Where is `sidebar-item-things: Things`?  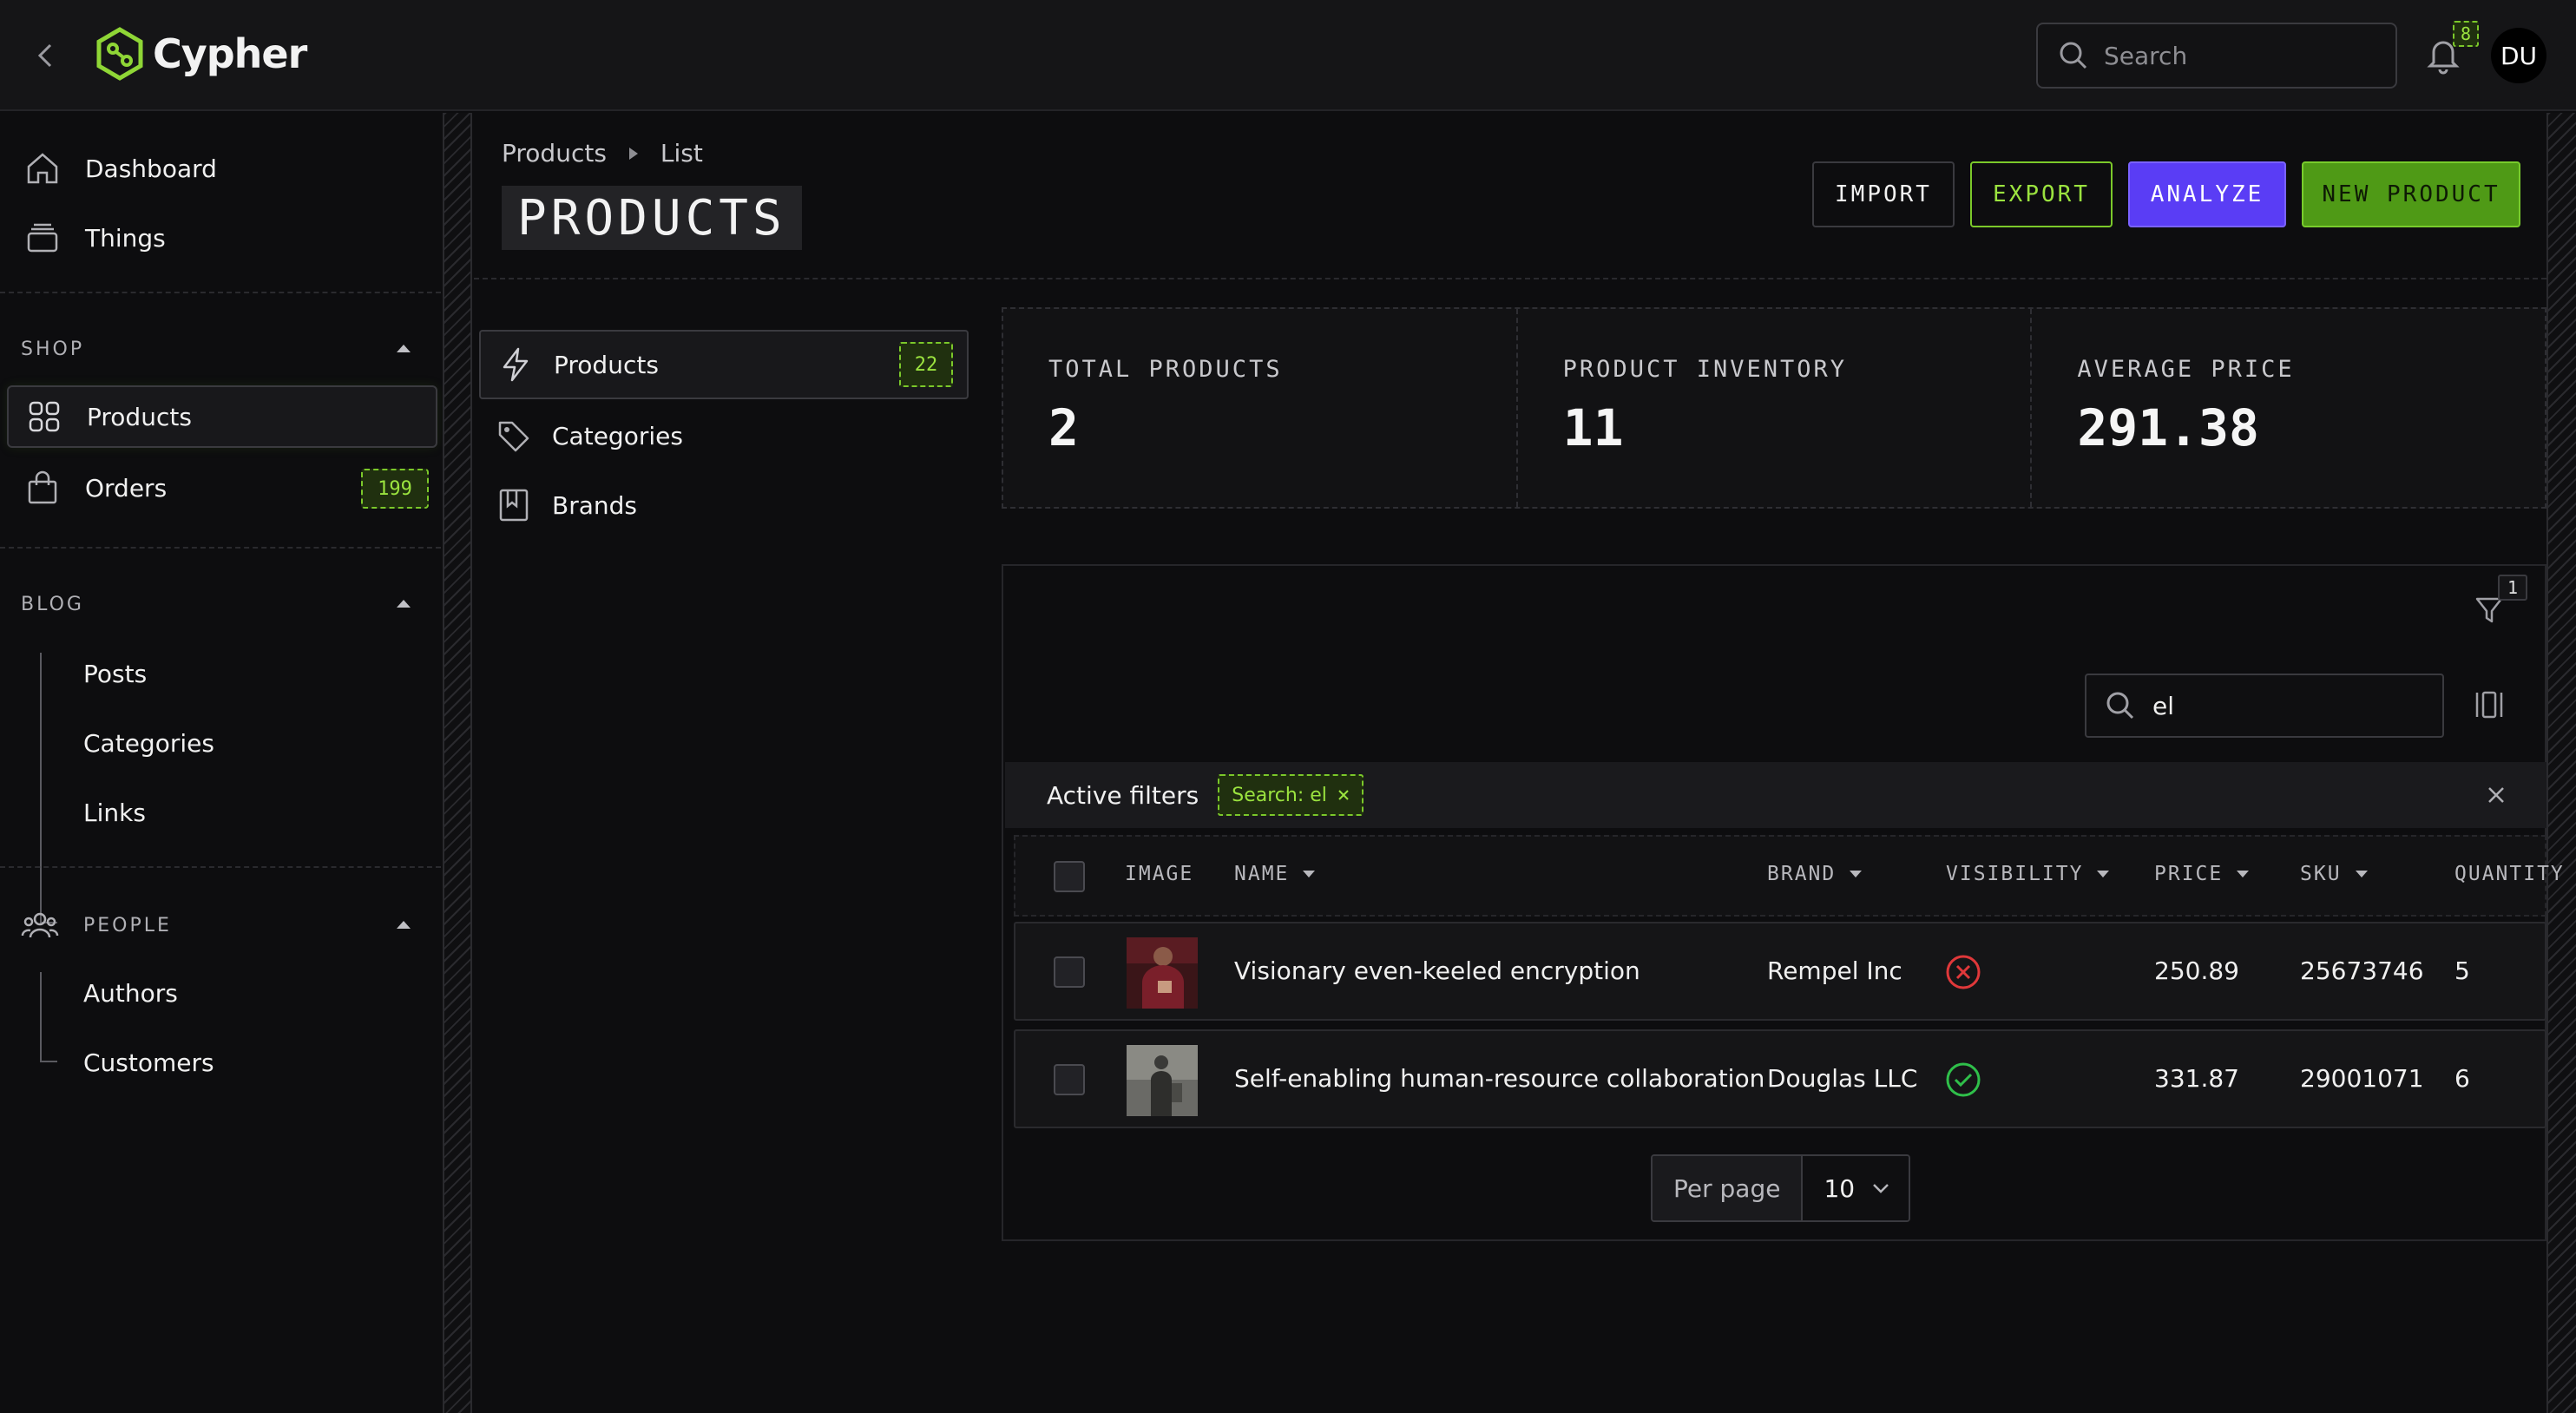
sidebar-item-things: Things is located at coordinates (222, 238).